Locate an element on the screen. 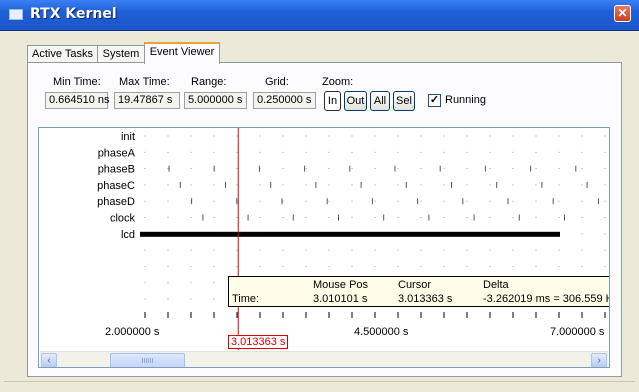 The height and width of the screenshot is (392, 639). tooltip-cursor-value: 3.013363 s is located at coordinates (425, 299).